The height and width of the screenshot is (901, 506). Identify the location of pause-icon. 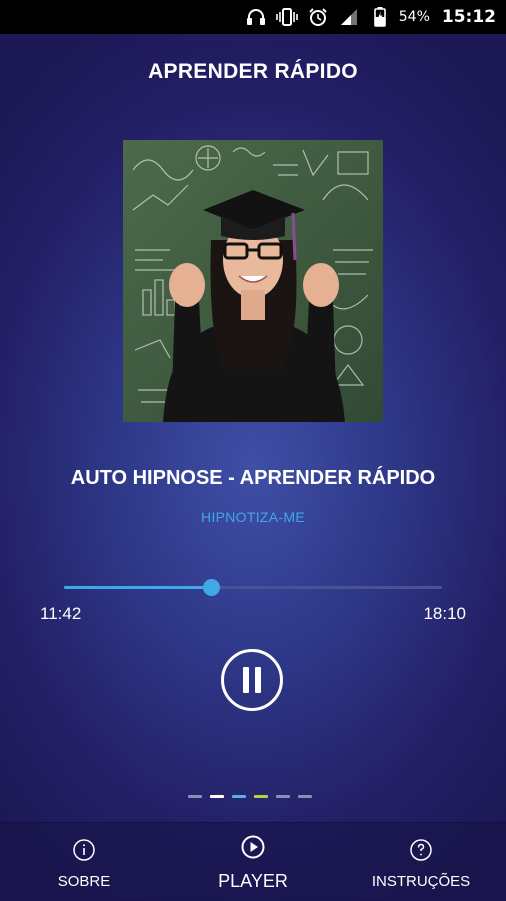
(252, 680).